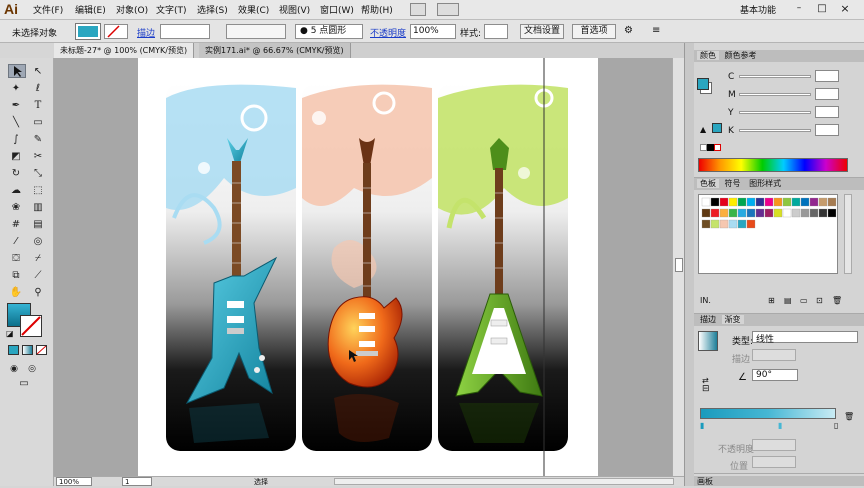 This screenshot has width=864, height=488. What do you see at coordinates (13, 350) in the screenshot?
I see `color-mode-icon` at bounding box center [13, 350].